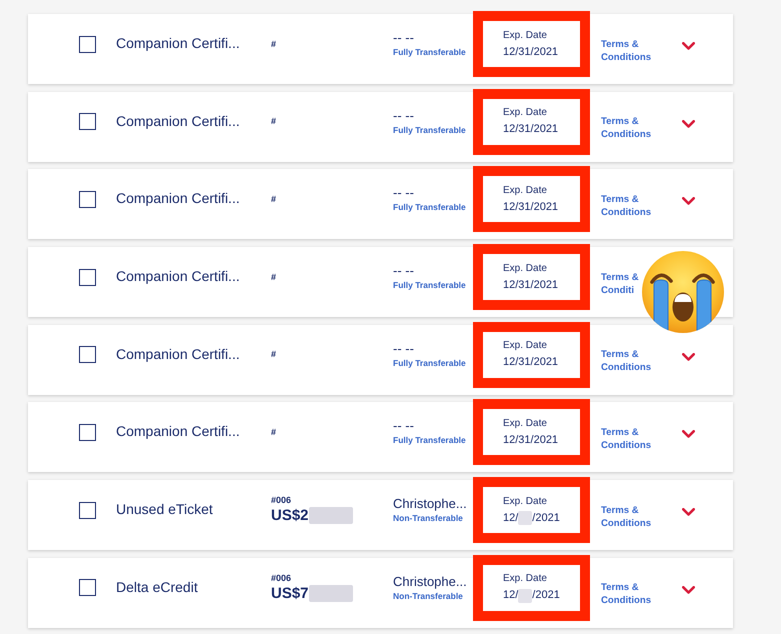  Describe the element at coordinates (290, 593) in the screenshot. I see `voucher-amount: US$7` at that location.